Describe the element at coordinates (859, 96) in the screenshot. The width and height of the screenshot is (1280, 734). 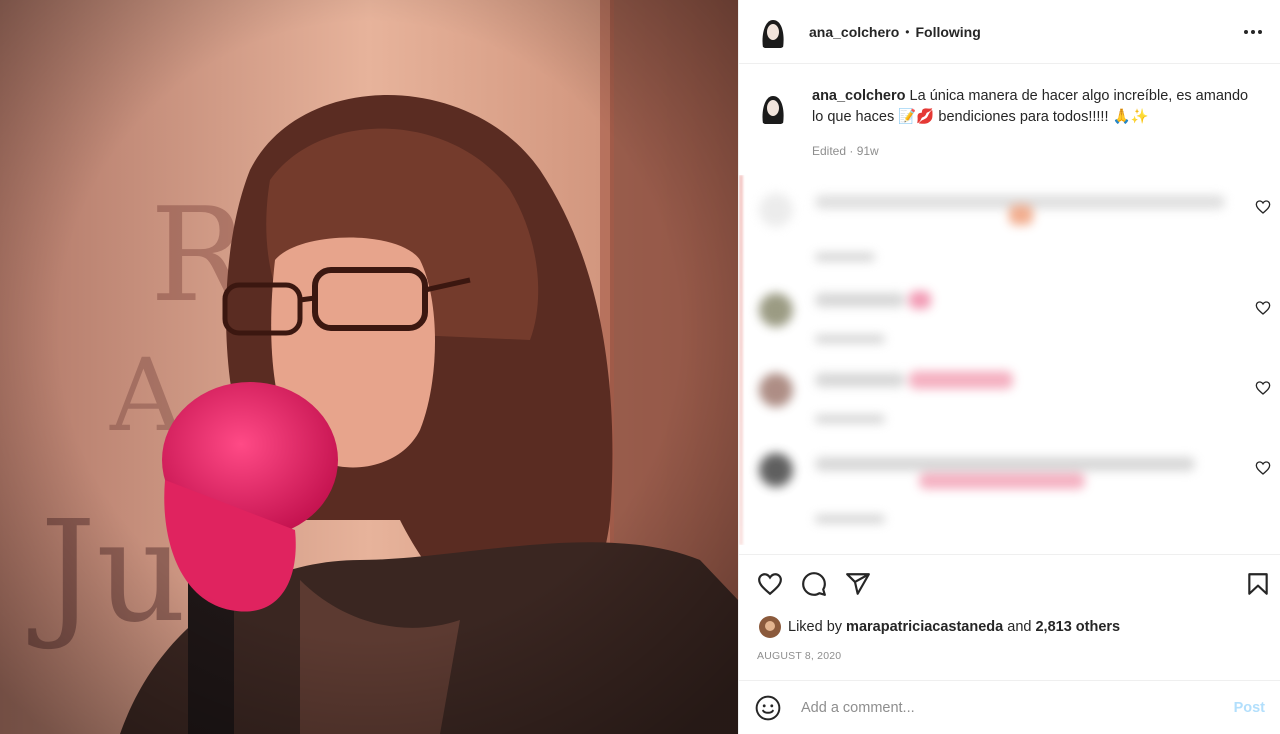
I see `caption-username: ana_colchero` at that location.